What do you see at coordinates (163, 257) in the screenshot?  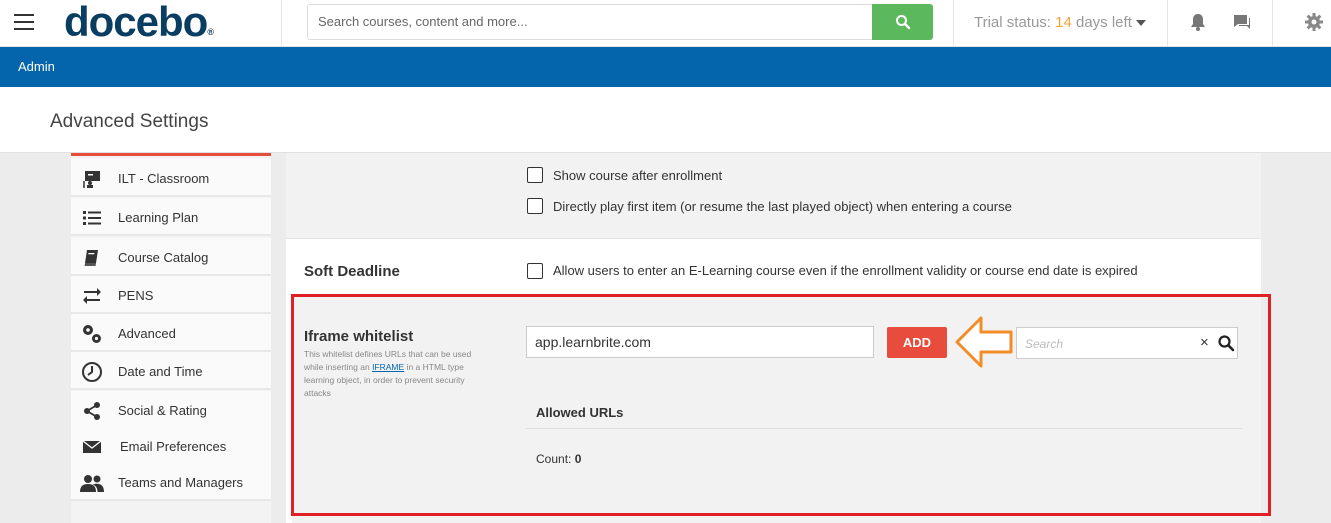 I see `sidebar-item-label: Course Catalog` at bounding box center [163, 257].